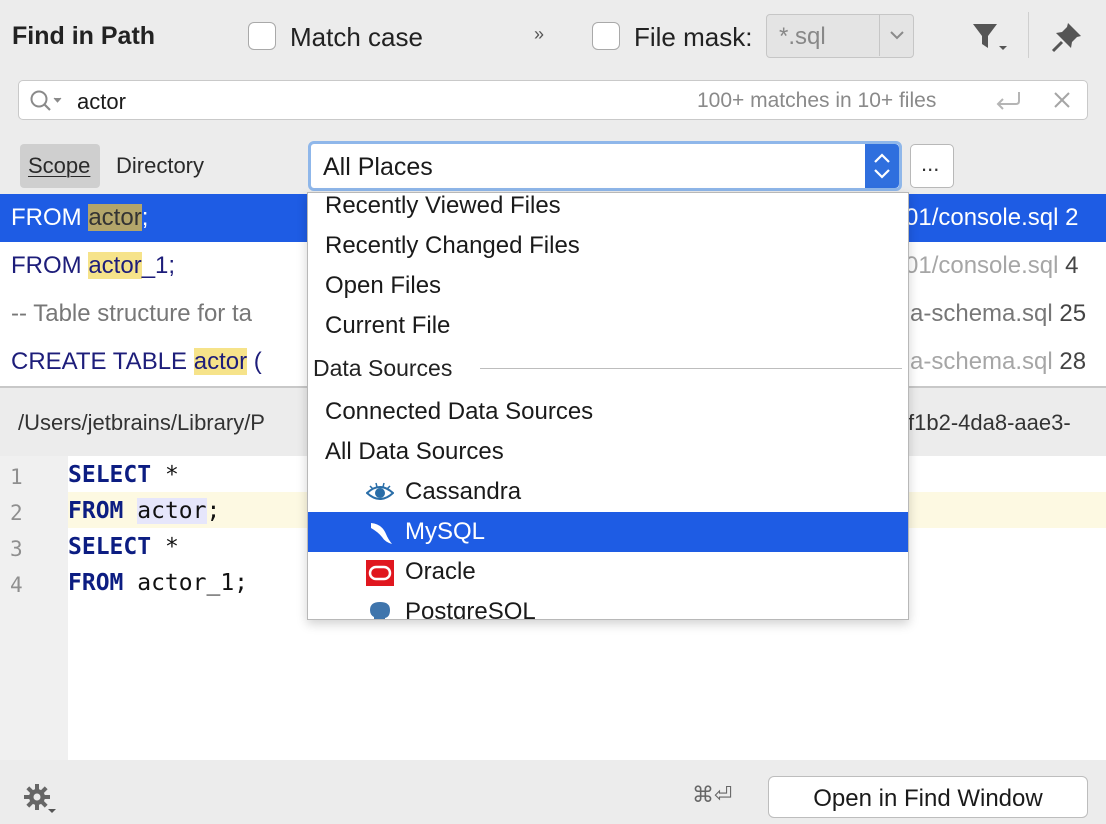 Image resolution: width=1106 pixels, height=824 pixels. Describe the element at coordinates (381, 533) in the screenshot. I see `mysql-dolphin-icon` at that location.